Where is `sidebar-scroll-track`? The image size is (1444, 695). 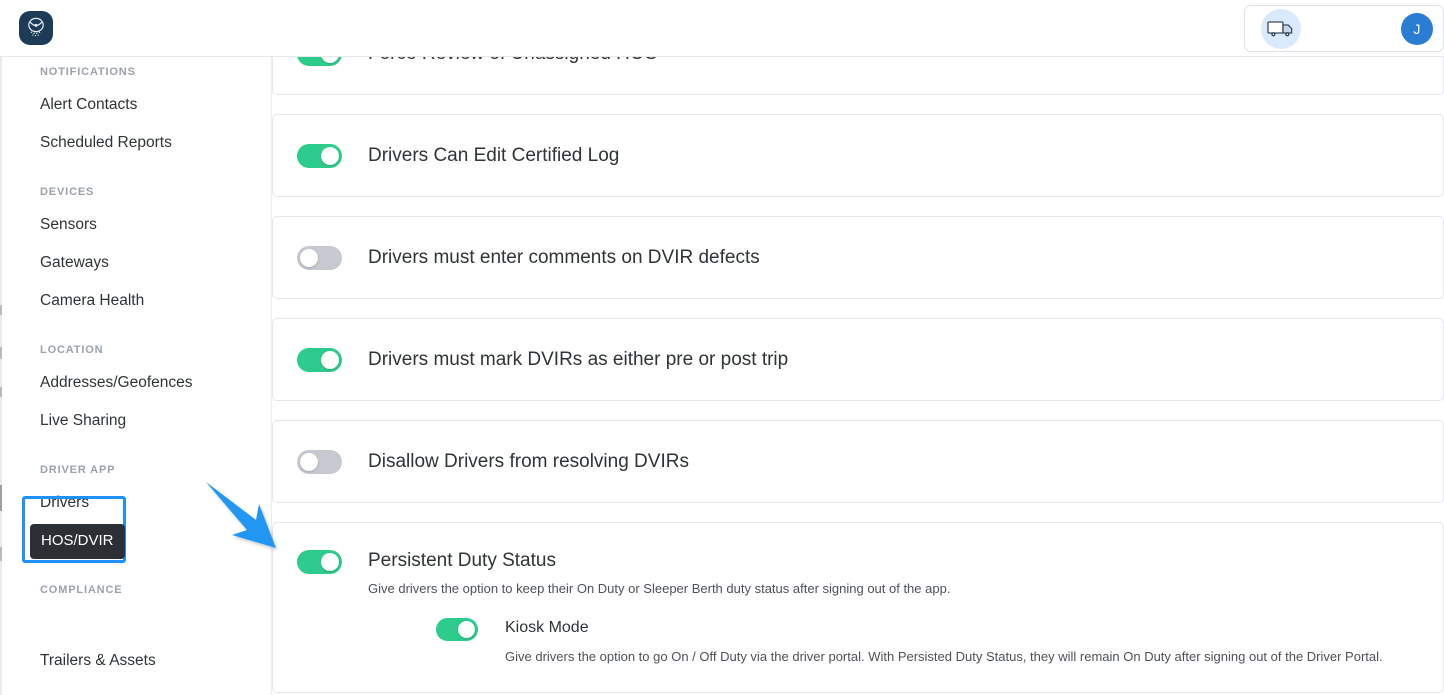 sidebar-scroll-track is located at coordinates (1, 376).